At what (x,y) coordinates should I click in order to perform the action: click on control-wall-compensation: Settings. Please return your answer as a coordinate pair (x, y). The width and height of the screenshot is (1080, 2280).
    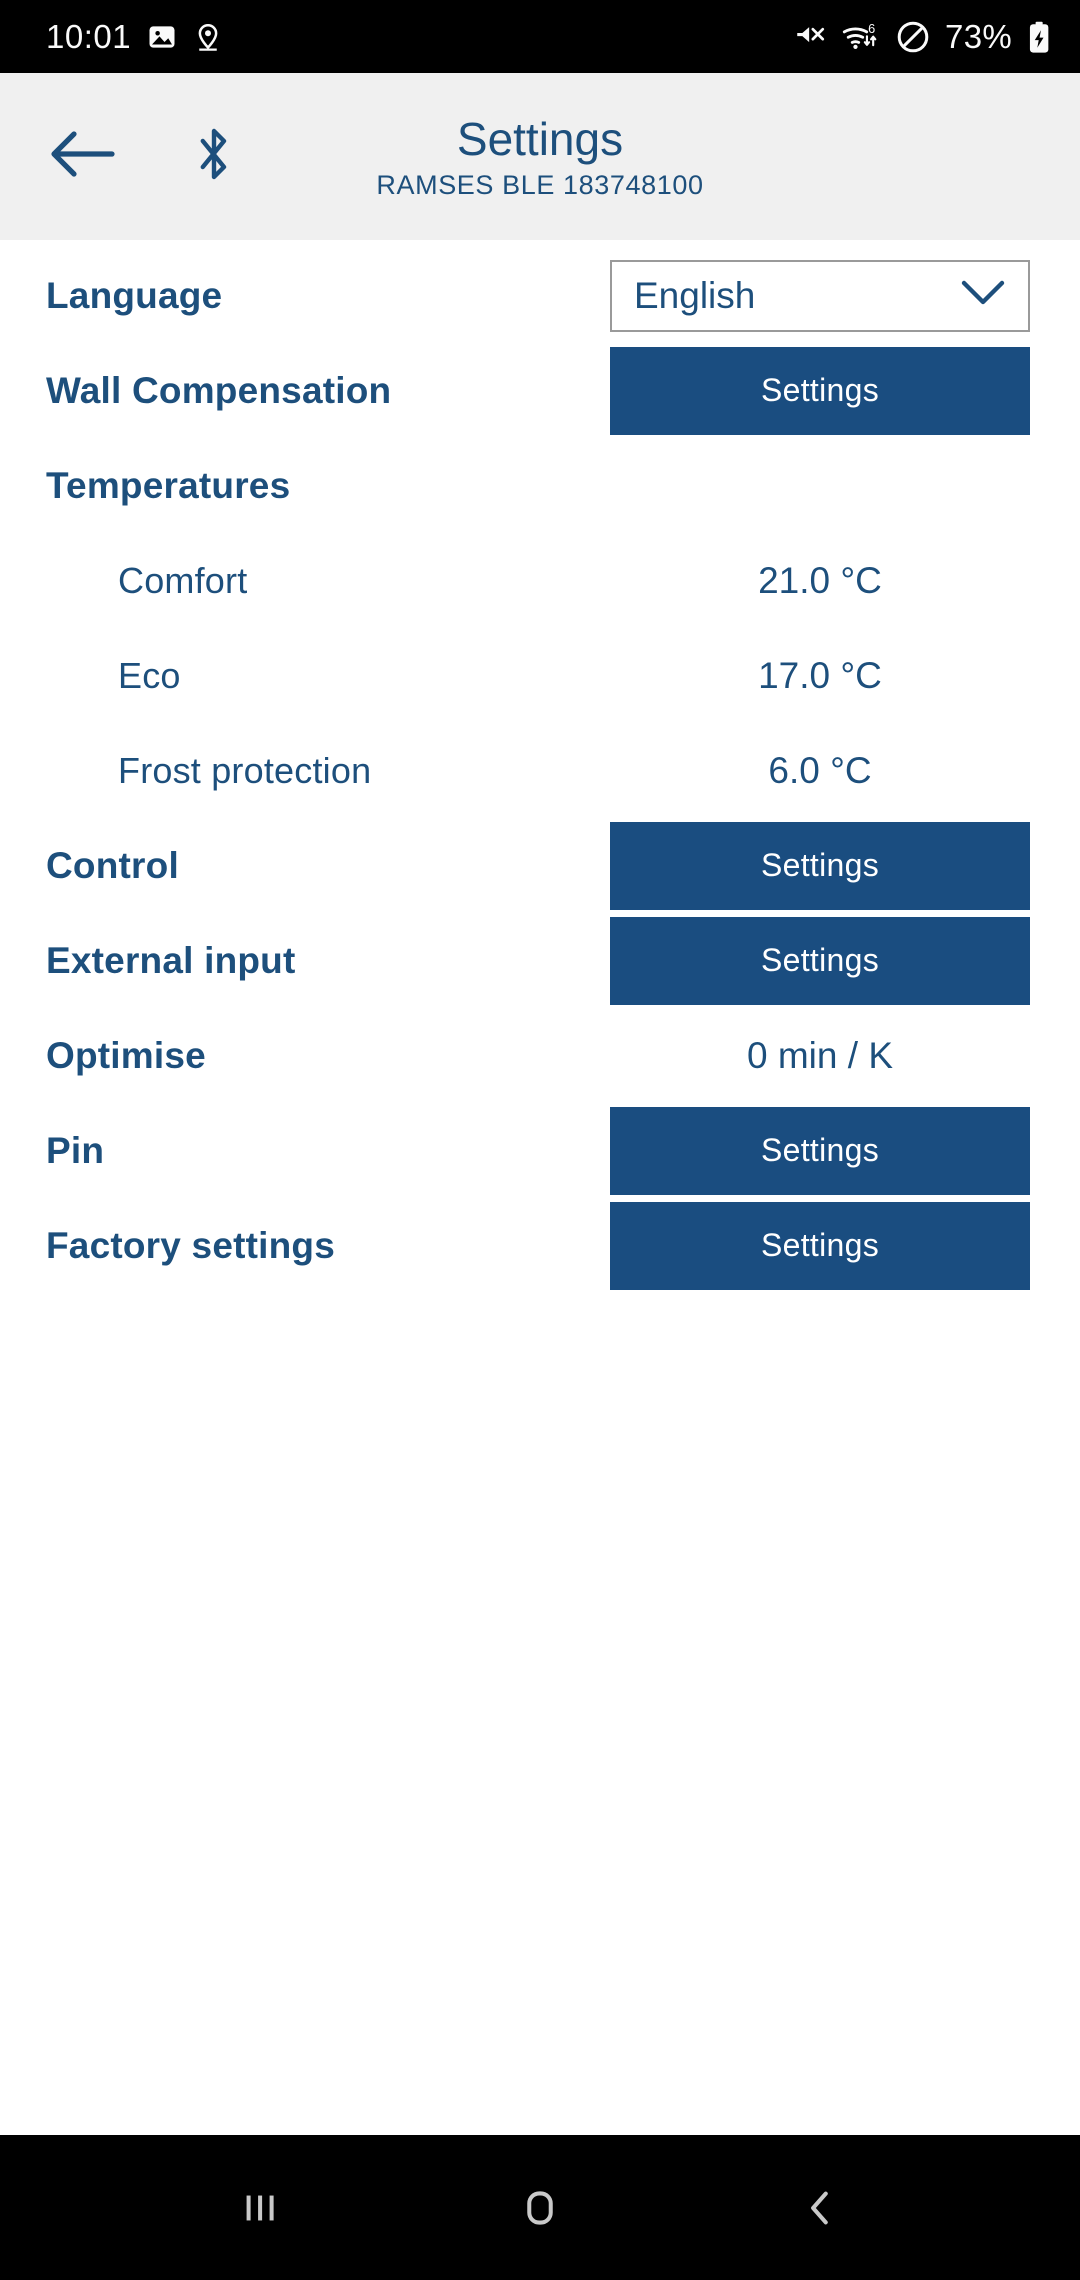
    Looking at the image, I should click on (845, 390).